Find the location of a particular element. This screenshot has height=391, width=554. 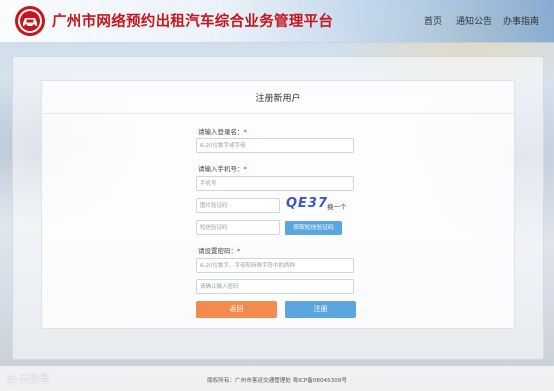

footer: 版权所有：广州市客运交通管理处 粤ICP备08045309号 is located at coordinates (277, 378).